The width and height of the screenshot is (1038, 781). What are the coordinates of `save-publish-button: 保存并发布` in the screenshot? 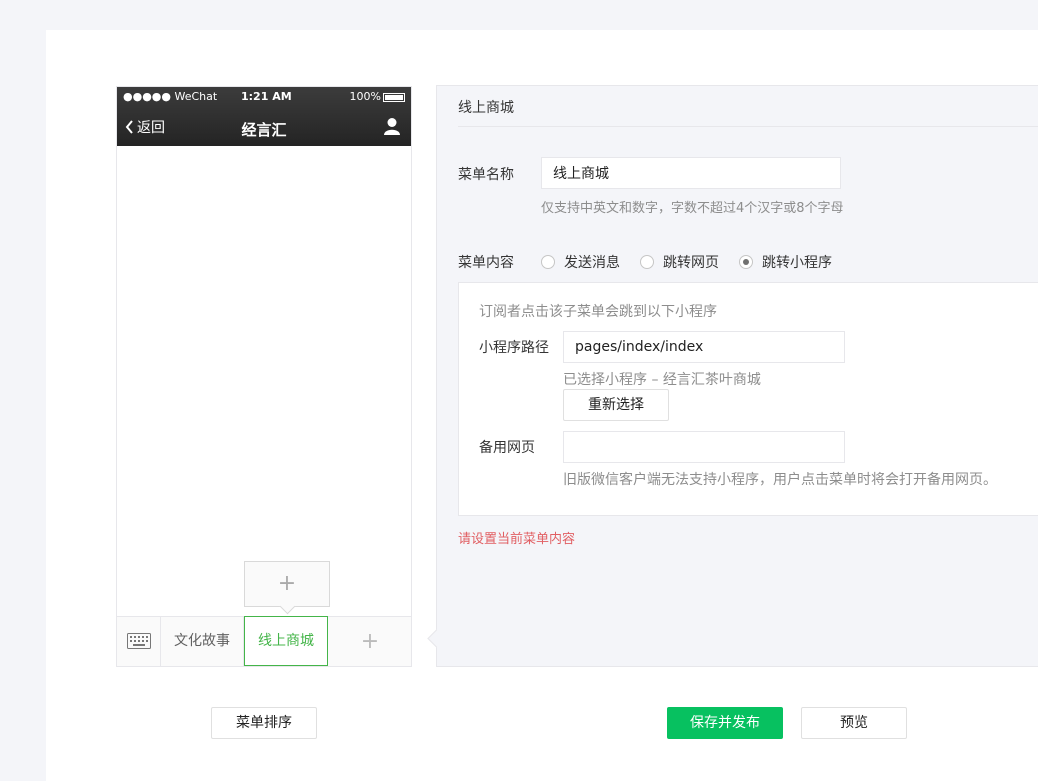 It's located at (725, 723).